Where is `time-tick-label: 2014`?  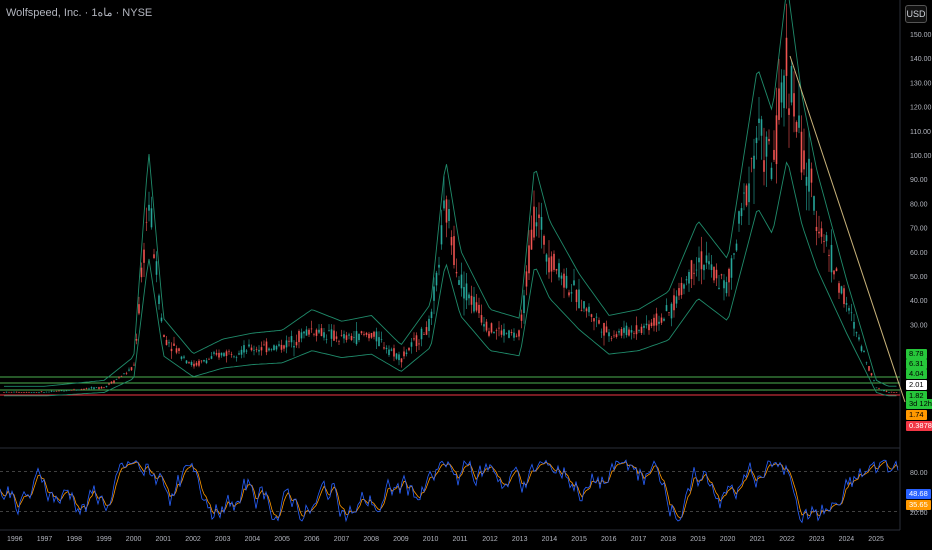
time-tick-label: 2014 is located at coordinates (550, 539).